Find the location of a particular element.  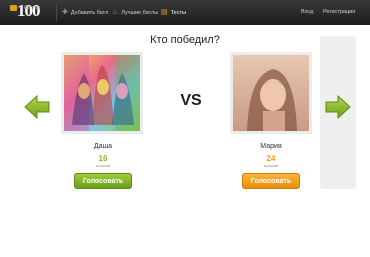

contestant-name-left: Даша is located at coordinates (103, 146).